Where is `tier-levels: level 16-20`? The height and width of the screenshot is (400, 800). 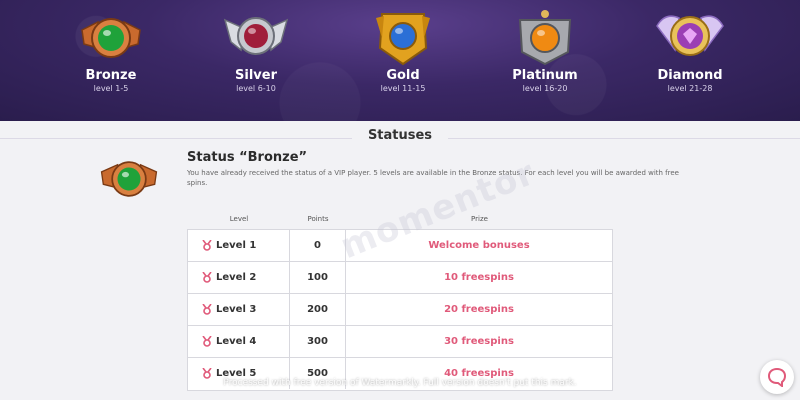
tier-levels: level 16-20 is located at coordinates (545, 88).